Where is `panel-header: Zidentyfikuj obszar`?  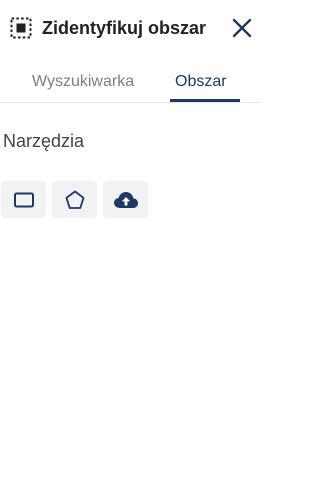 panel-header: Zidentyfikuj obszar is located at coordinates (131, 28).